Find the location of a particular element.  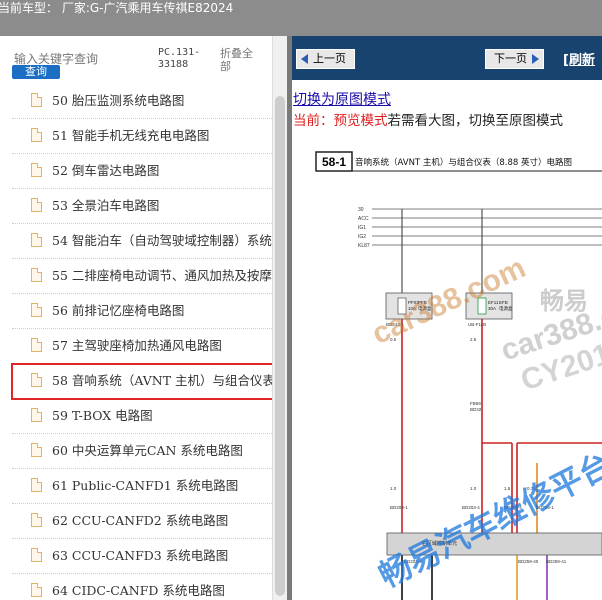

list-item: 63 CCU-CANFD3 系统电路图 is located at coordinates (146, 556).